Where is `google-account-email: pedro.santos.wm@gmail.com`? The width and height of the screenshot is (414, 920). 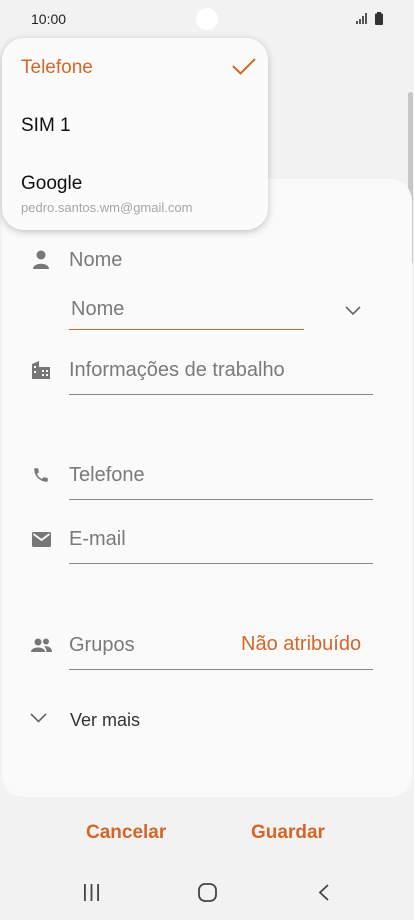
google-account-email: pedro.santos.wm@gmail.com is located at coordinates (107, 207).